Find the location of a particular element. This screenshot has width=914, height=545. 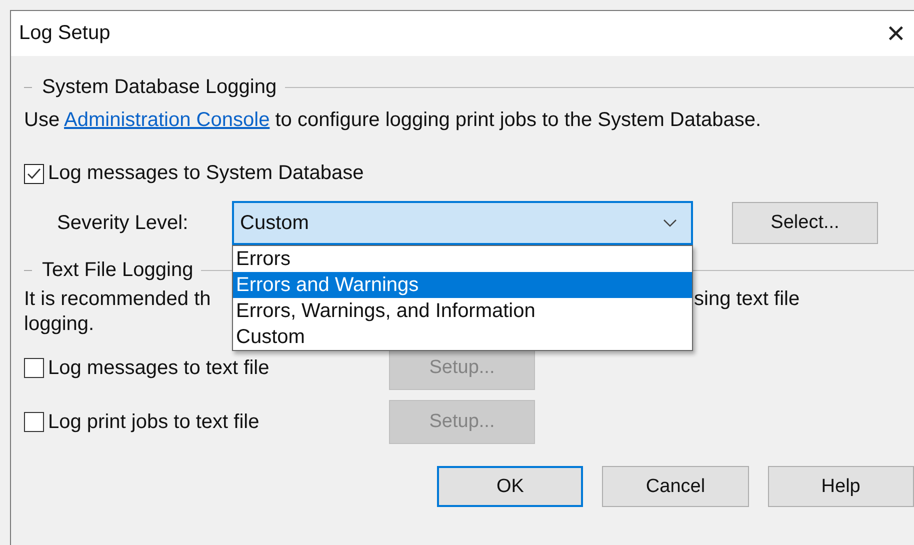

checkbox-label: Log messages to text file is located at coordinates (159, 368).